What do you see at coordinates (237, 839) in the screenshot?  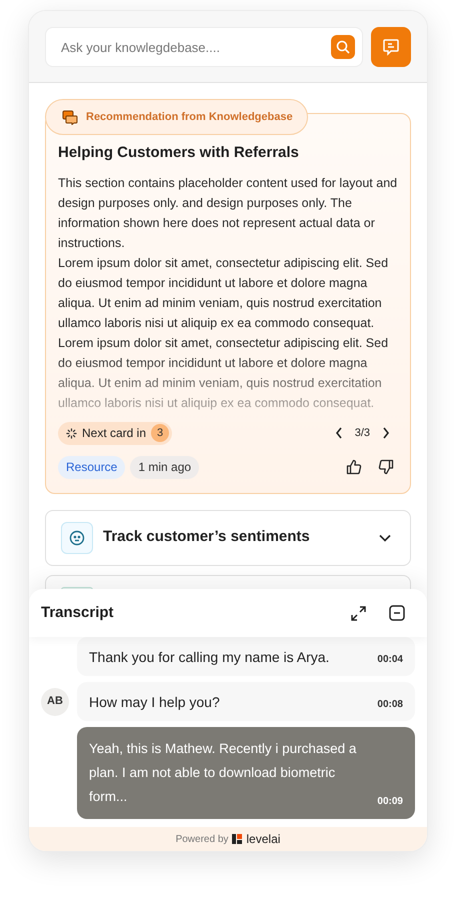 I see `brand-logo-icon` at bounding box center [237, 839].